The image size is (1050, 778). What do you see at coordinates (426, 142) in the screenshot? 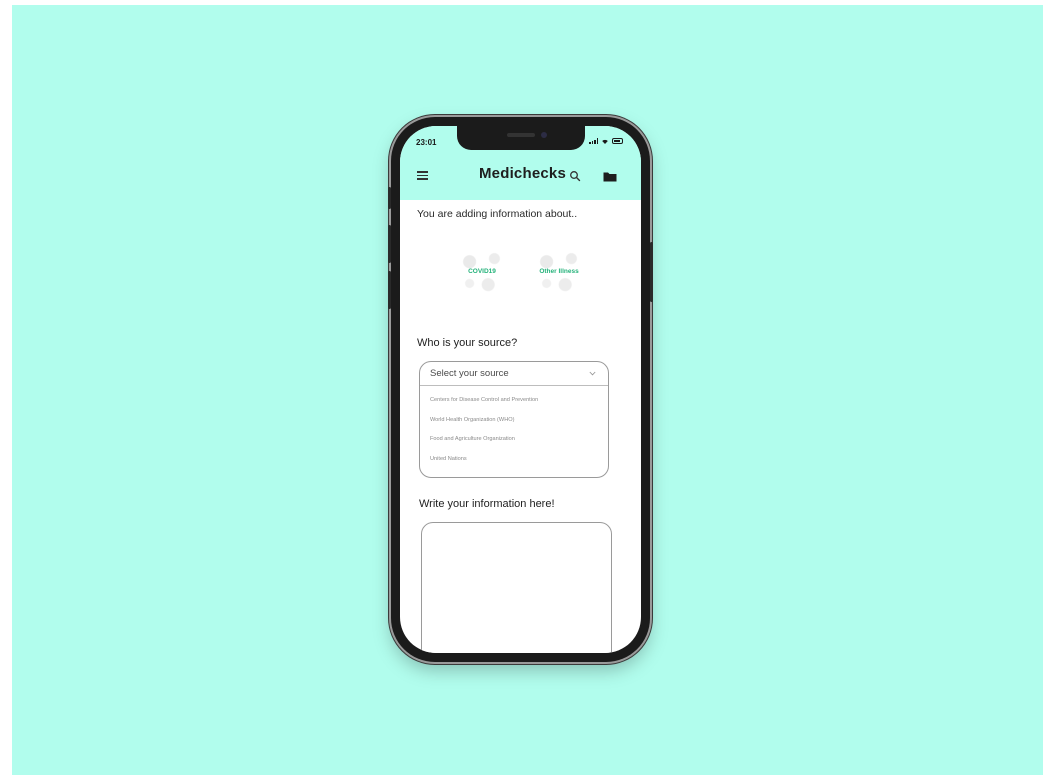
I see `status-time: 23:01` at bounding box center [426, 142].